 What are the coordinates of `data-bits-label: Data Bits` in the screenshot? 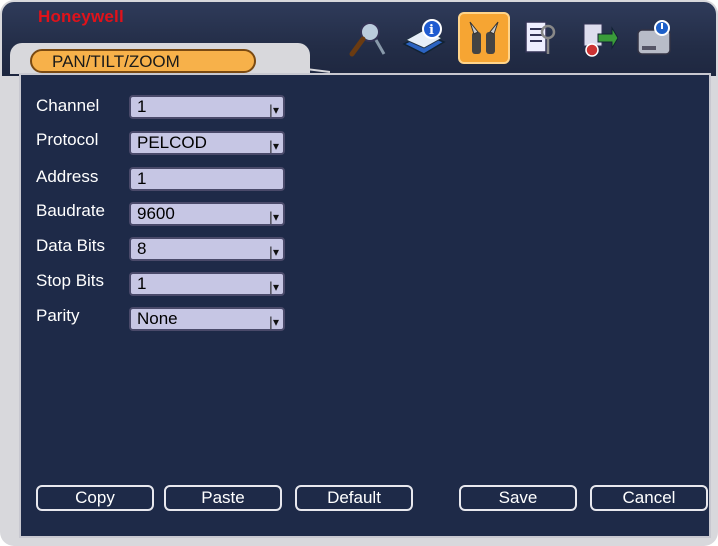 It's located at (70, 245).